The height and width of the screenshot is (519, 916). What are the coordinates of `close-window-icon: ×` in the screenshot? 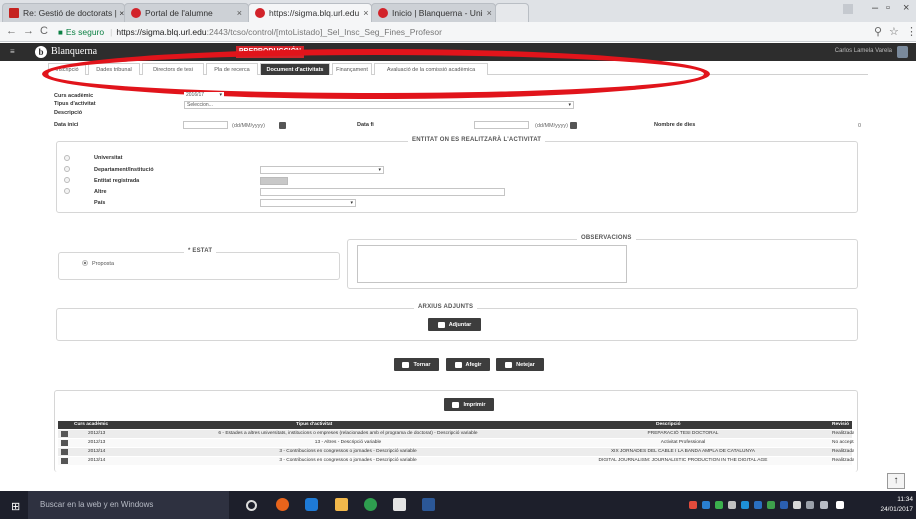 It's located at (906, 8).